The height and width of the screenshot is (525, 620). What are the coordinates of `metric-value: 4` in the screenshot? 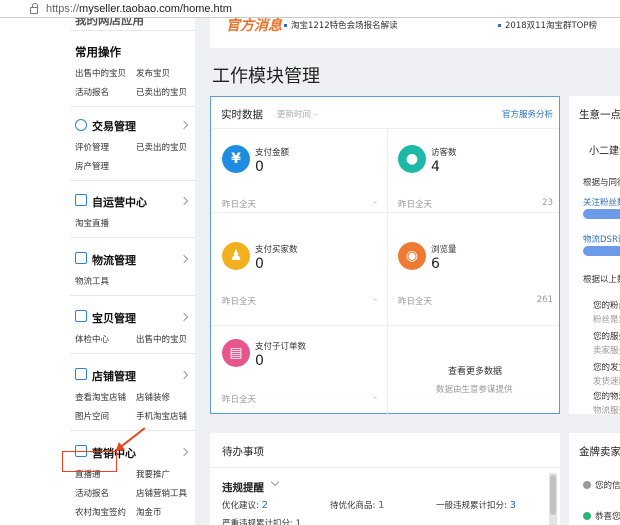 It's located at (435, 167).